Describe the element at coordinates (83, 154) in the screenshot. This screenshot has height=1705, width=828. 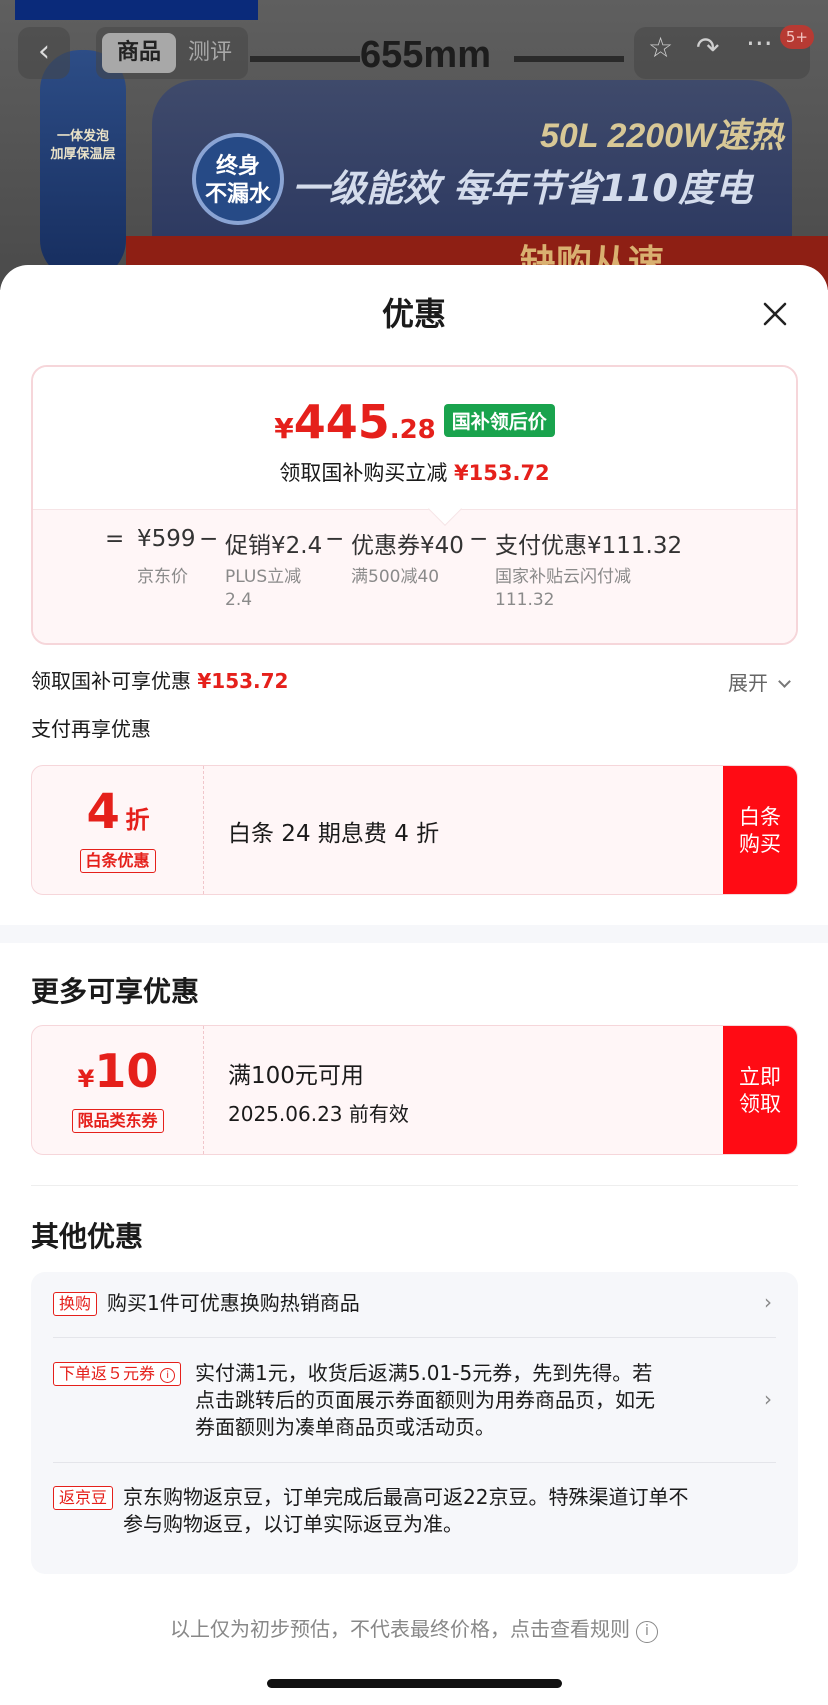
I see `pill-text-2: 加厚保温层` at that location.